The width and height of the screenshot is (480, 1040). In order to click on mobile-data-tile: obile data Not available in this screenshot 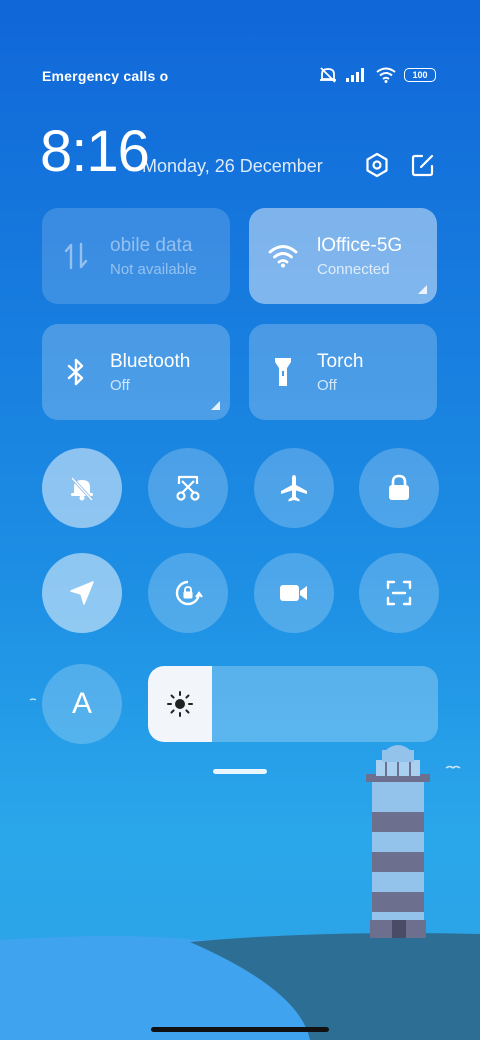, I will do `click(136, 256)`.